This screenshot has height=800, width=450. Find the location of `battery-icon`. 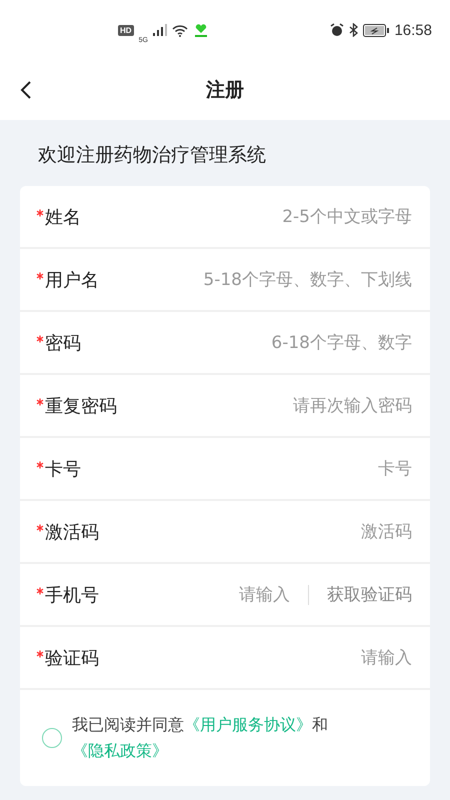

battery-icon is located at coordinates (376, 30).